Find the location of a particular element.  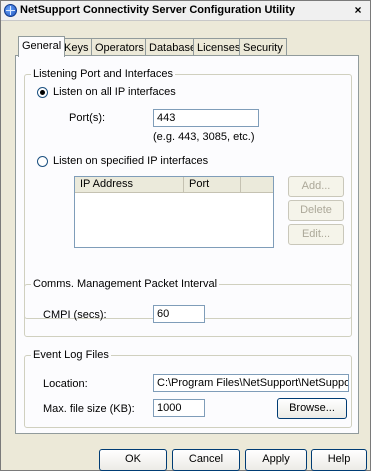

ok-button: OK is located at coordinates (133, 460).